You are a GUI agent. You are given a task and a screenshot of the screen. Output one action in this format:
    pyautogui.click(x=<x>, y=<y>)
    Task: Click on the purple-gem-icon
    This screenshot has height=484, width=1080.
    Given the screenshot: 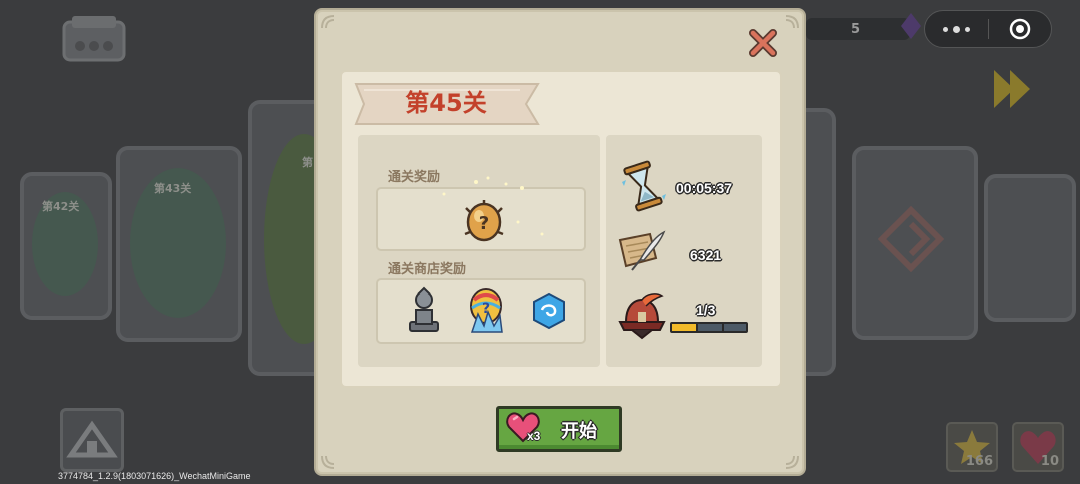 What is the action you would take?
    pyautogui.click(x=911, y=26)
    